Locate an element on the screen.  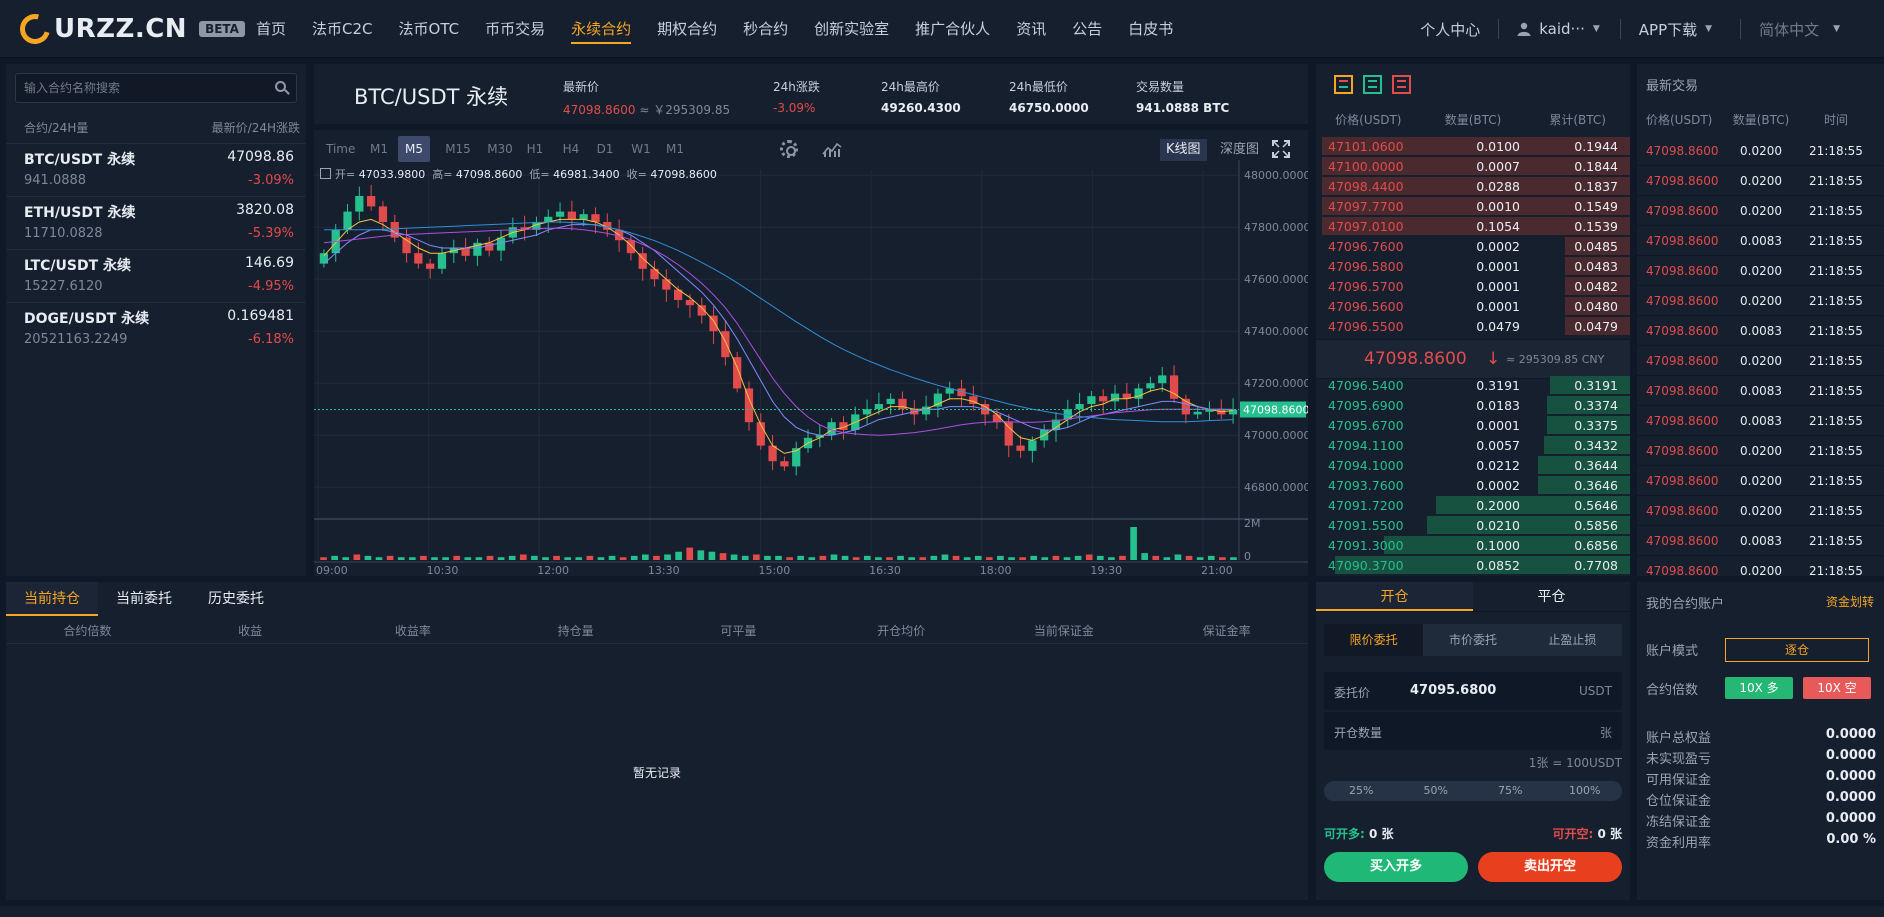
percent-option: 25% is located at coordinates (1361, 791).